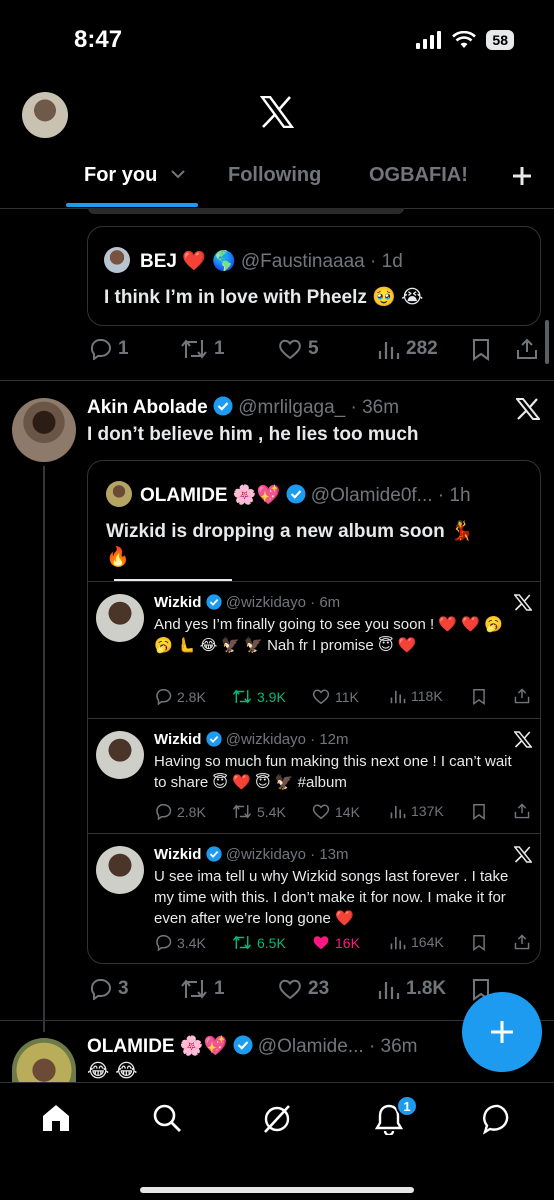  What do you see at coordinates (246, 211) in the screenshot?
I see `media-bottom-edge` at bounding box center [246, 211].